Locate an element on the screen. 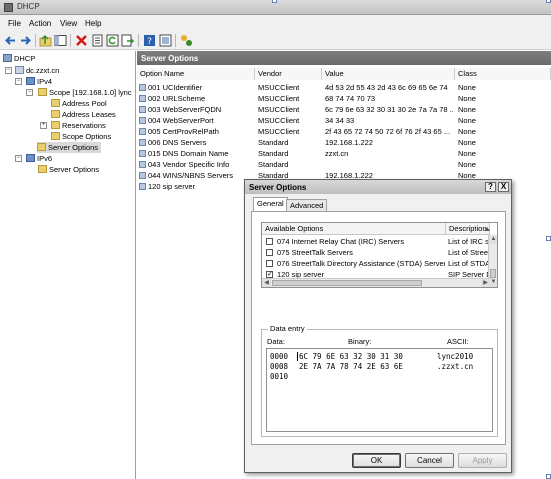 The image size is (551, 479). scroll-left-icon: ◀ is located at coordinates (266, 283).